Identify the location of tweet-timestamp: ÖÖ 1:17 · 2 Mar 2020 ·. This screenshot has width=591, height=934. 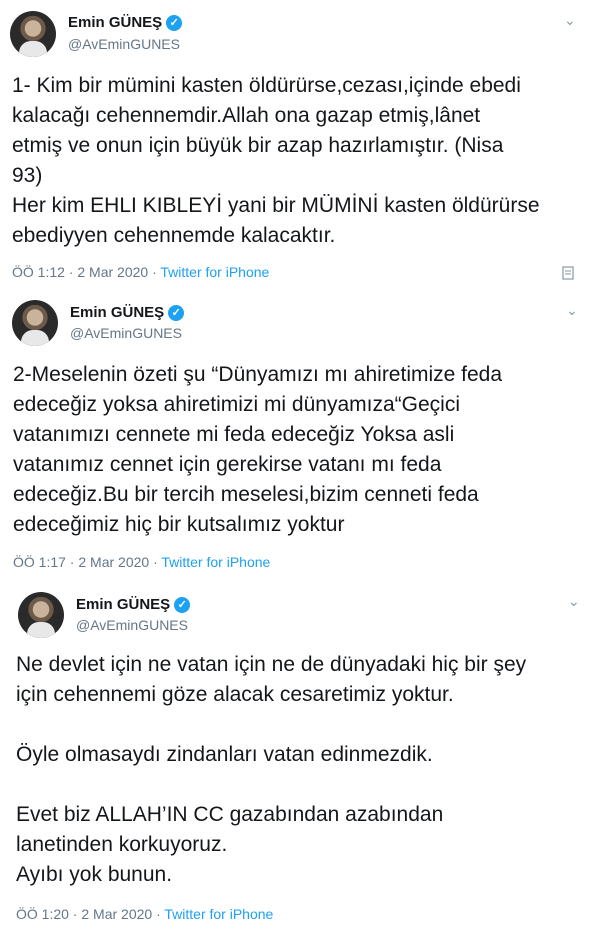
(87, 562).